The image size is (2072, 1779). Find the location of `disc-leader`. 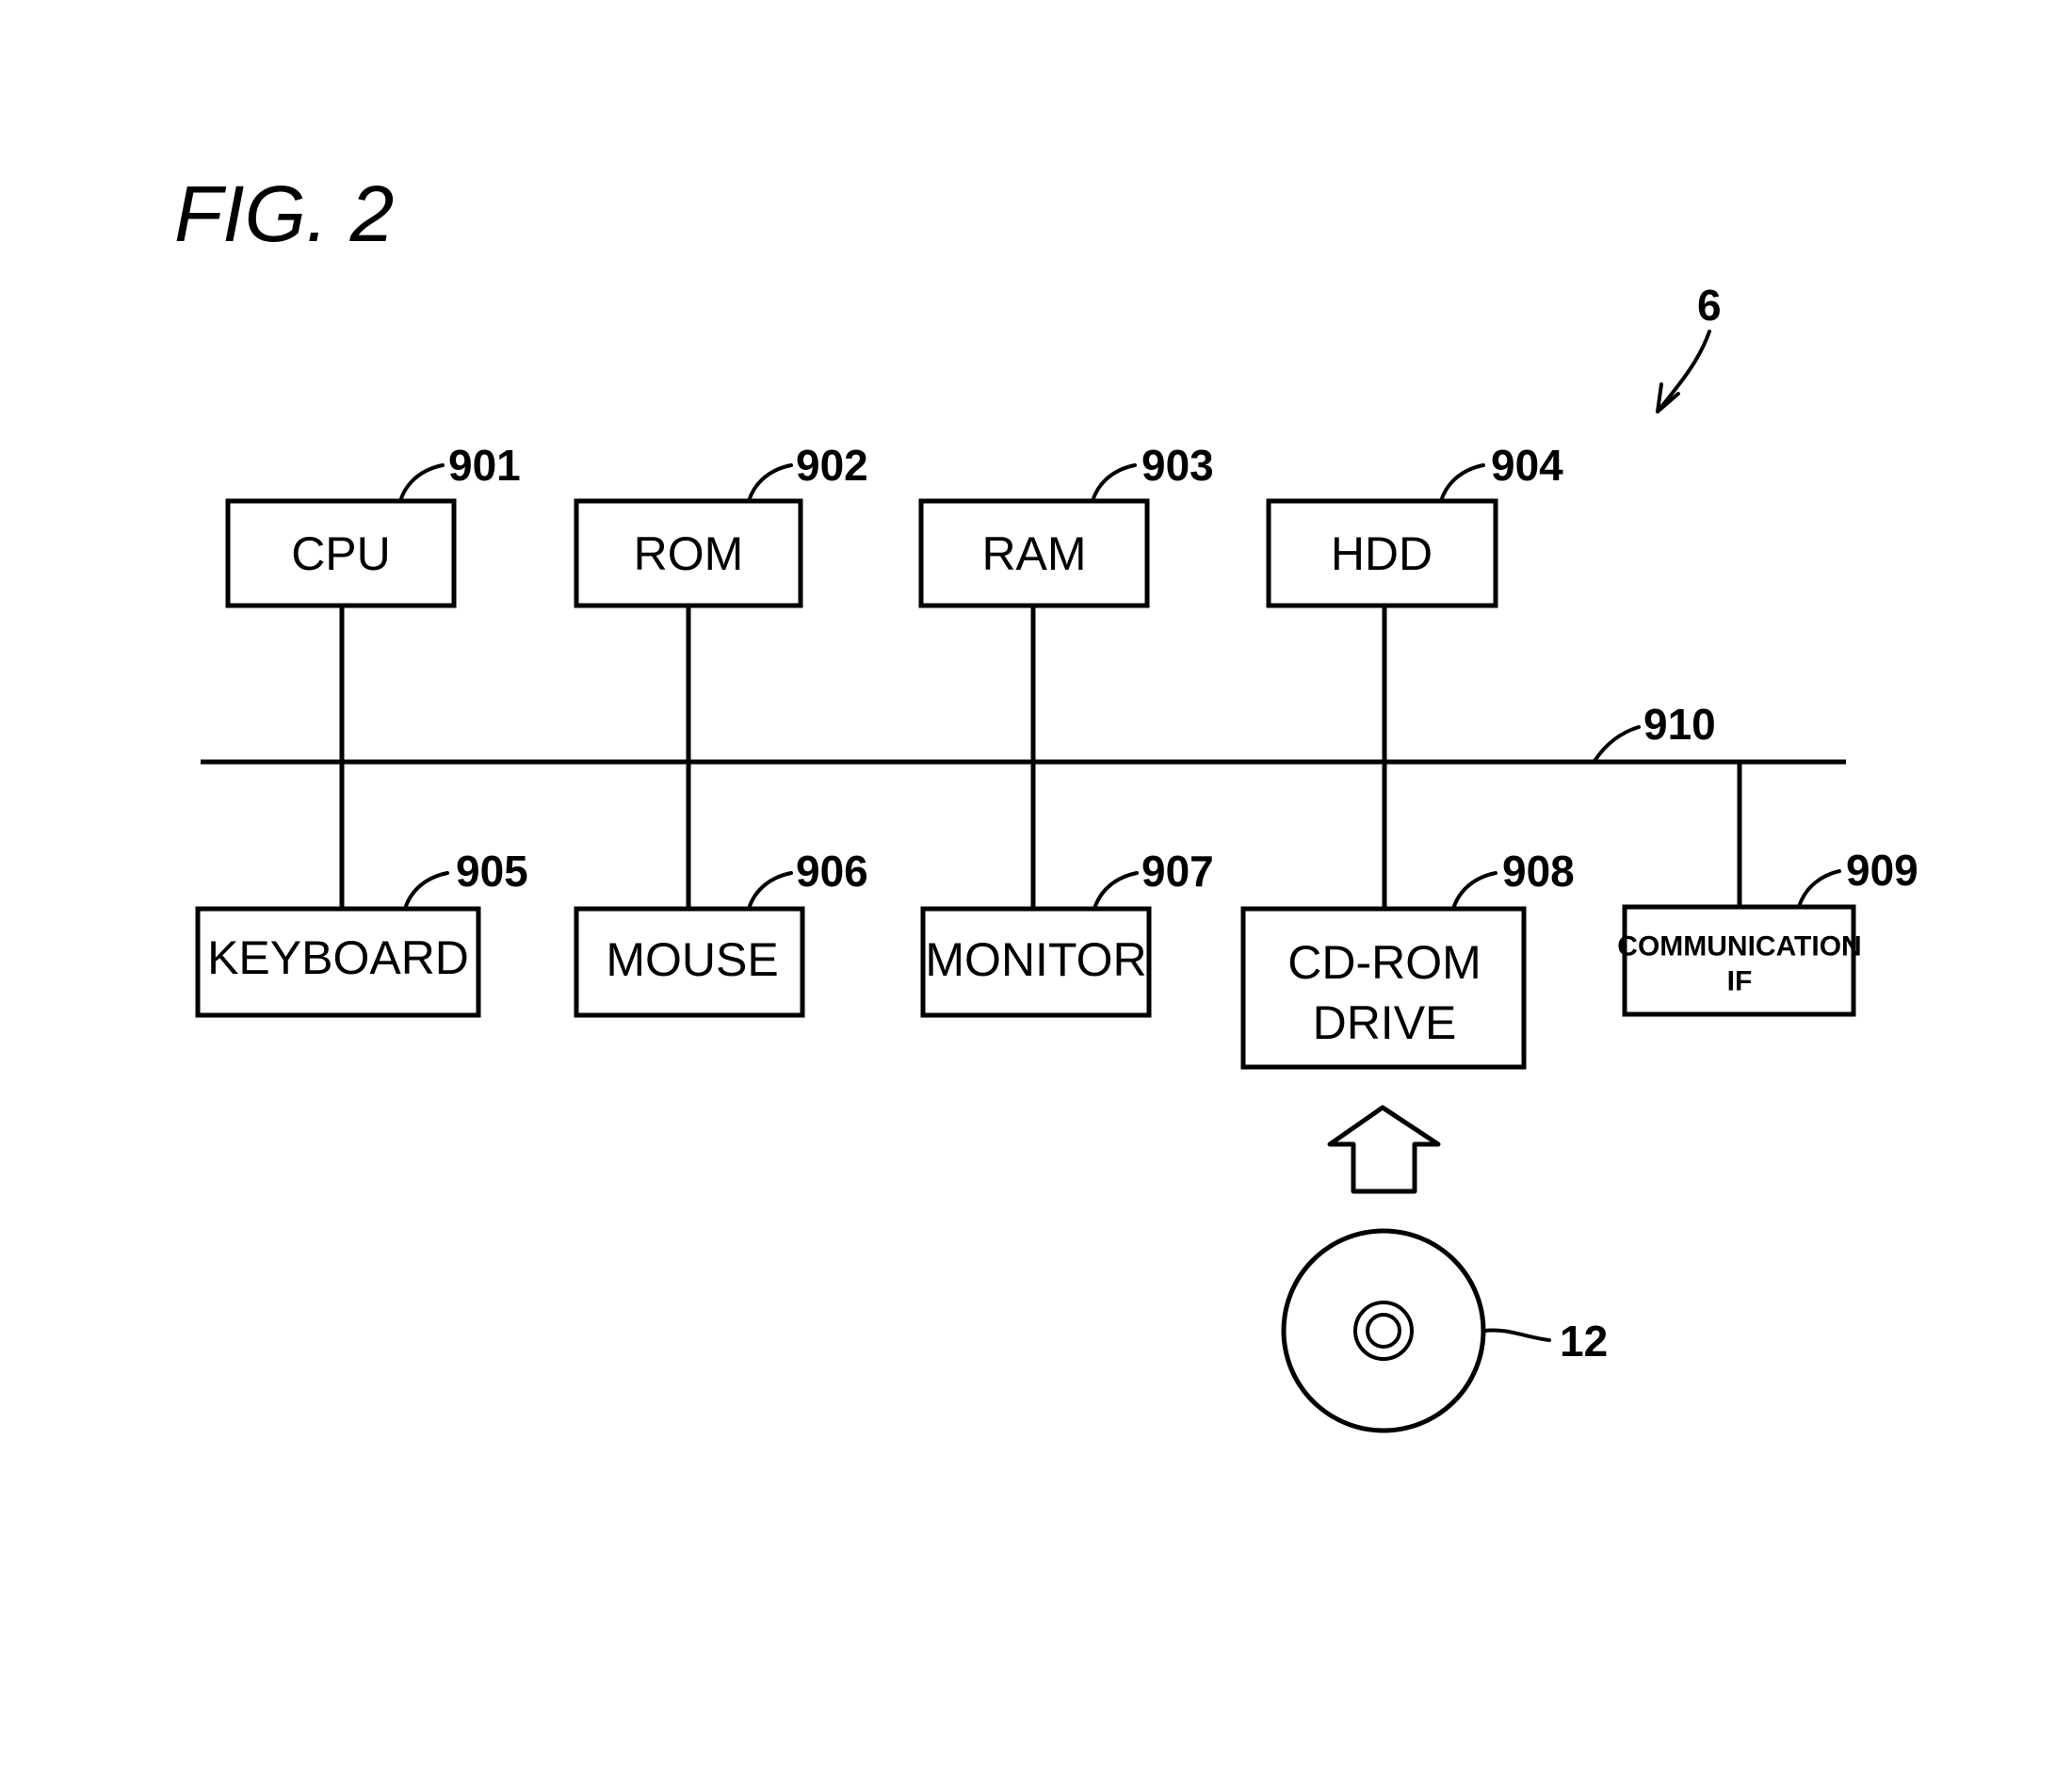

disc-leader is located at coordinates (1516, 1335).